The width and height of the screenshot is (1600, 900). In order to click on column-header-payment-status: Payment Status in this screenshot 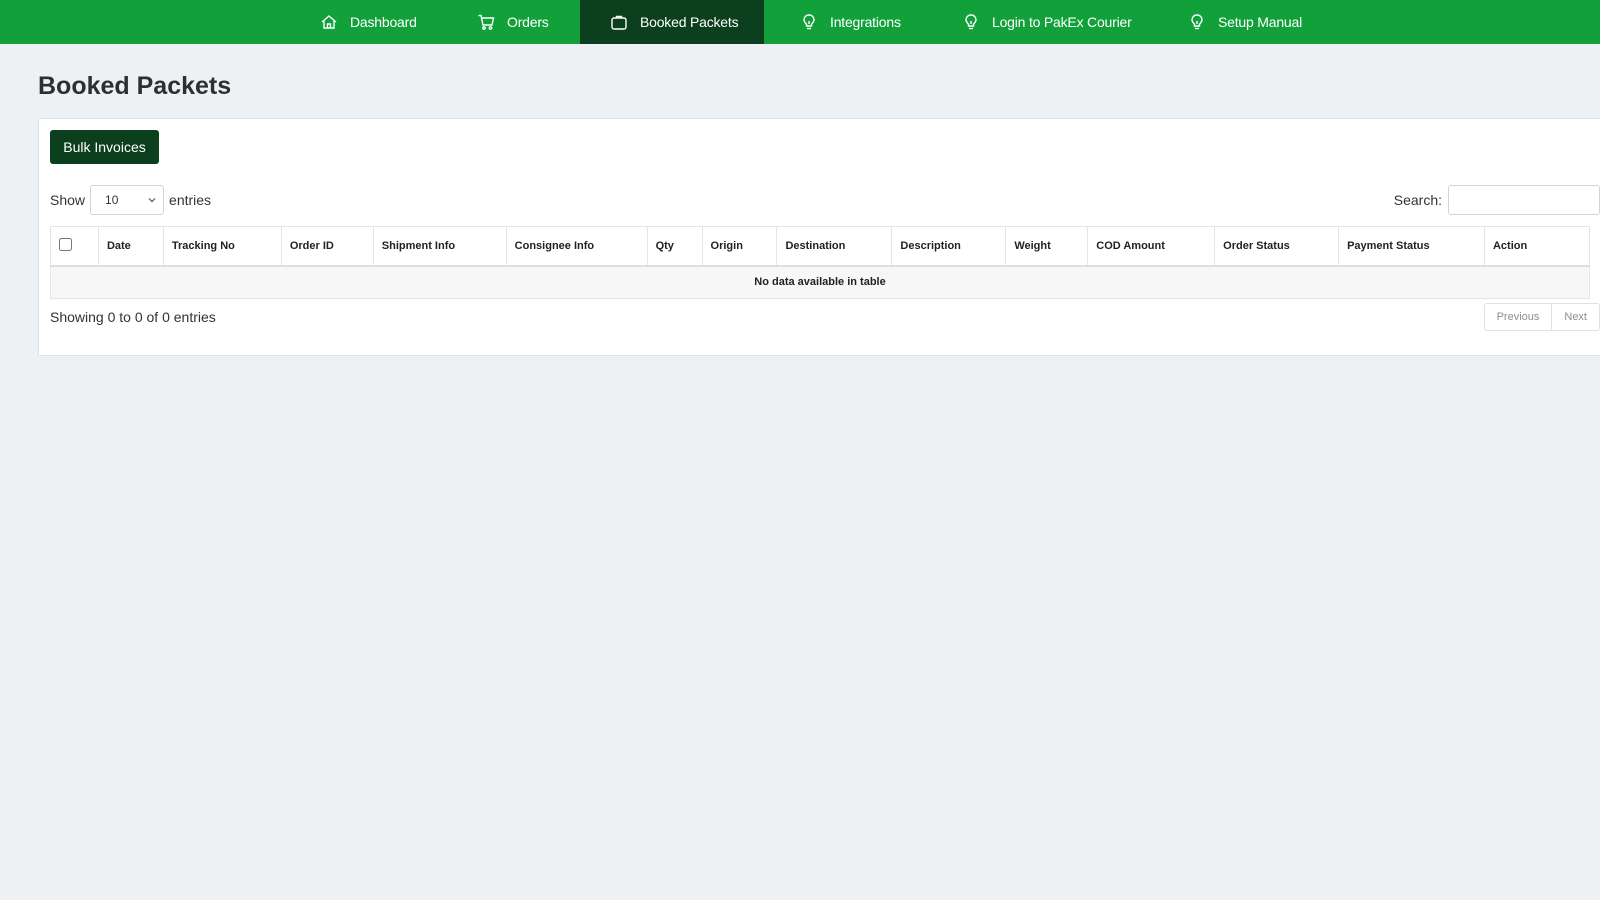, I will do `click(1411, 246)`.